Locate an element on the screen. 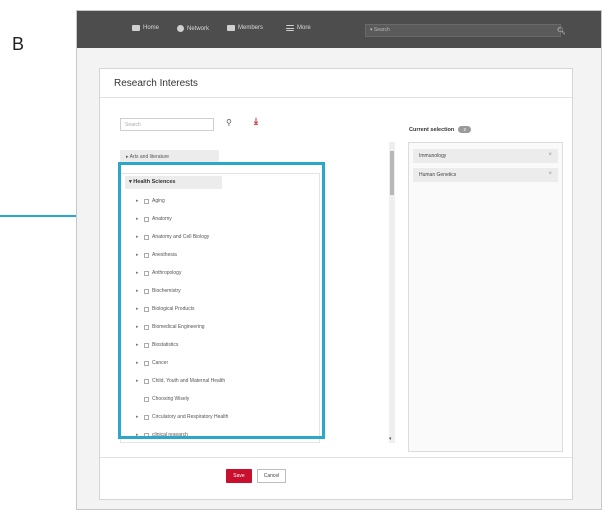  scrollbar-thumb is located at coordinates (392, 173).